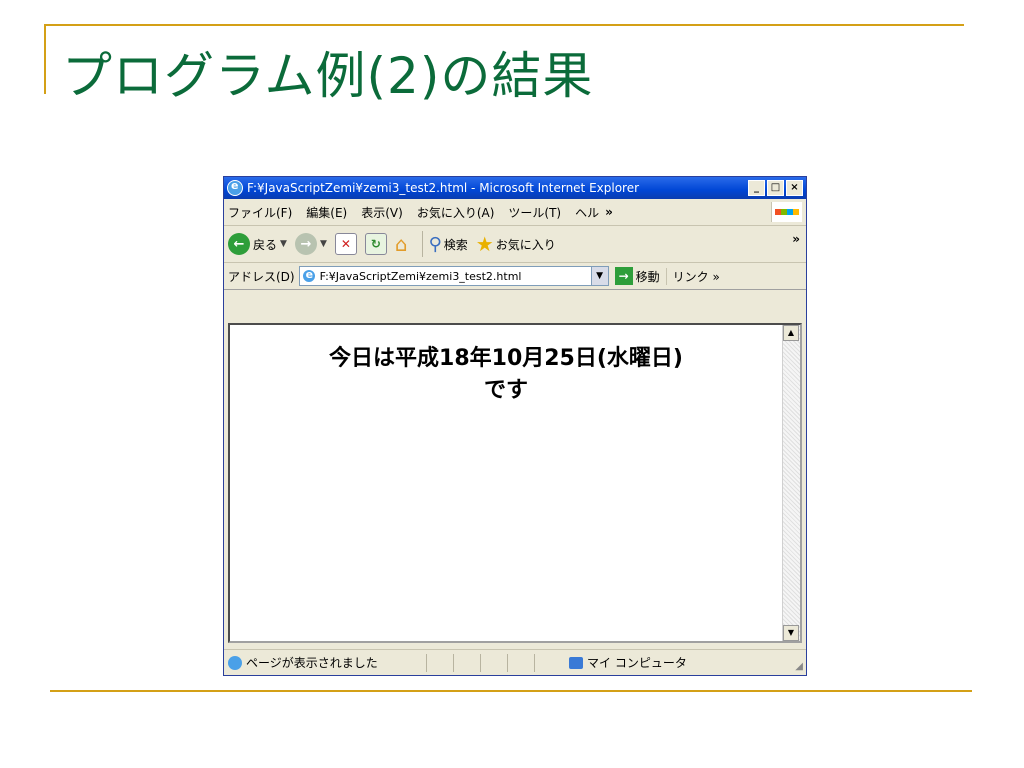  Describe the element at coordinates (786, 212) in the screenshot. I see `windows-logo-icon` at that location.